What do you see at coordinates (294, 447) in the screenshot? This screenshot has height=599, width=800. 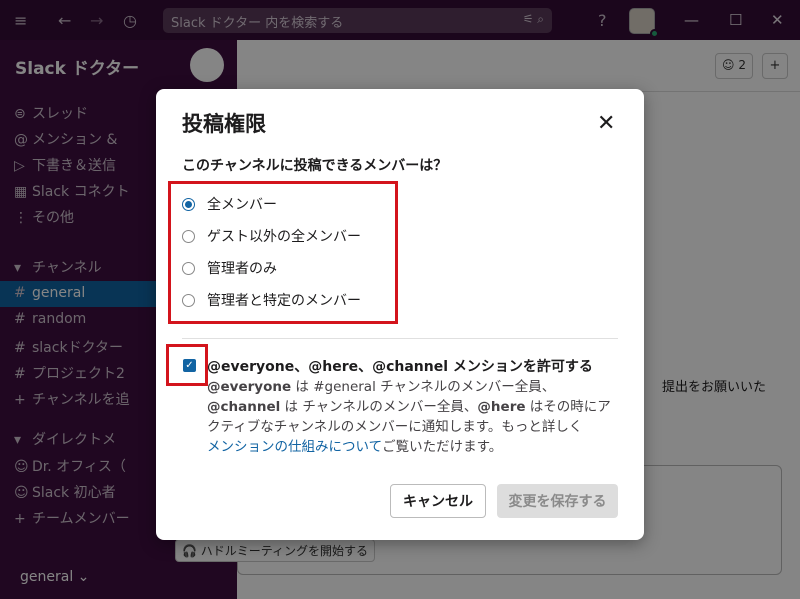 I see `mention-help-link: メンションの仕組みについて` at bounding box center [294, 447].